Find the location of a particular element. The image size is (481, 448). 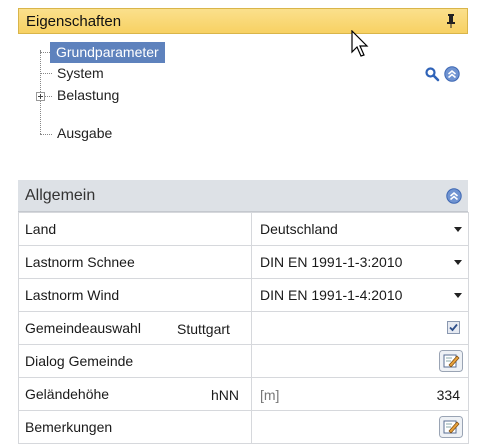

panel-title: Eigenschaften is located at coordinates (74, 21).